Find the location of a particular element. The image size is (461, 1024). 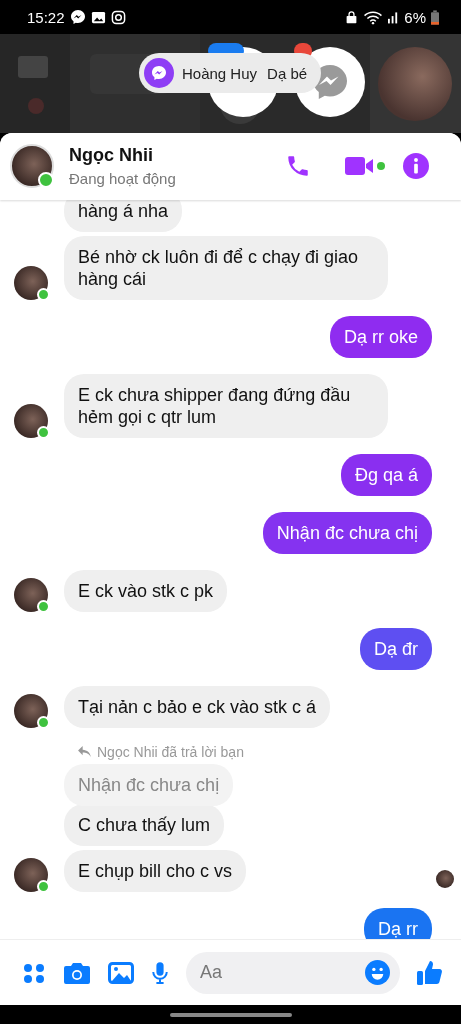

sender-name: Hoàng Huy is located at coordinates (220, 73).